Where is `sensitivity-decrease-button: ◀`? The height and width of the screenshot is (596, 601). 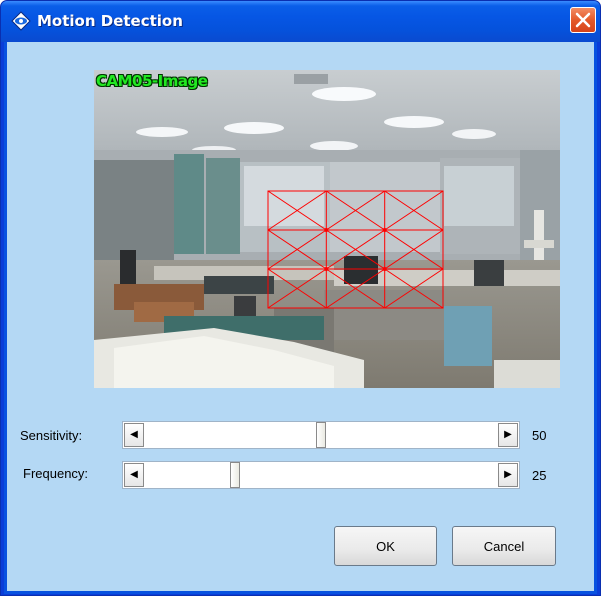
sensitivity-decrease-button: ◀ is located at coordinates (134, 435).